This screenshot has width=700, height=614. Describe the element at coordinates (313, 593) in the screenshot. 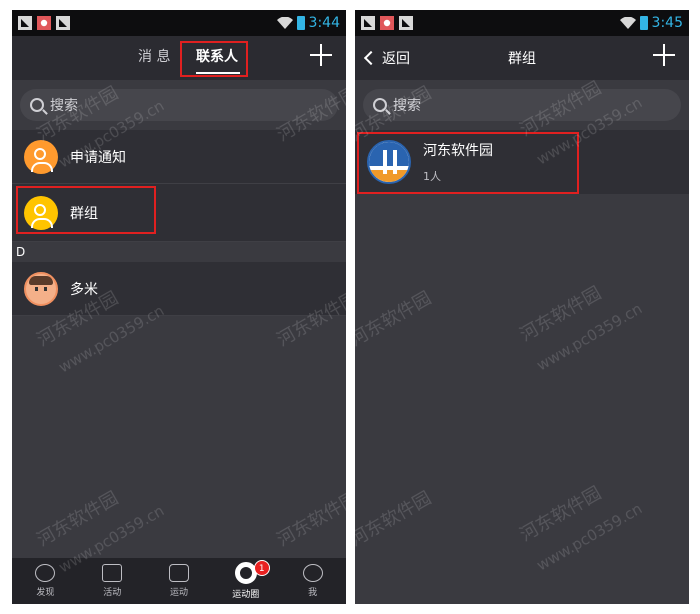

I see `nav-label: 我` at that location.